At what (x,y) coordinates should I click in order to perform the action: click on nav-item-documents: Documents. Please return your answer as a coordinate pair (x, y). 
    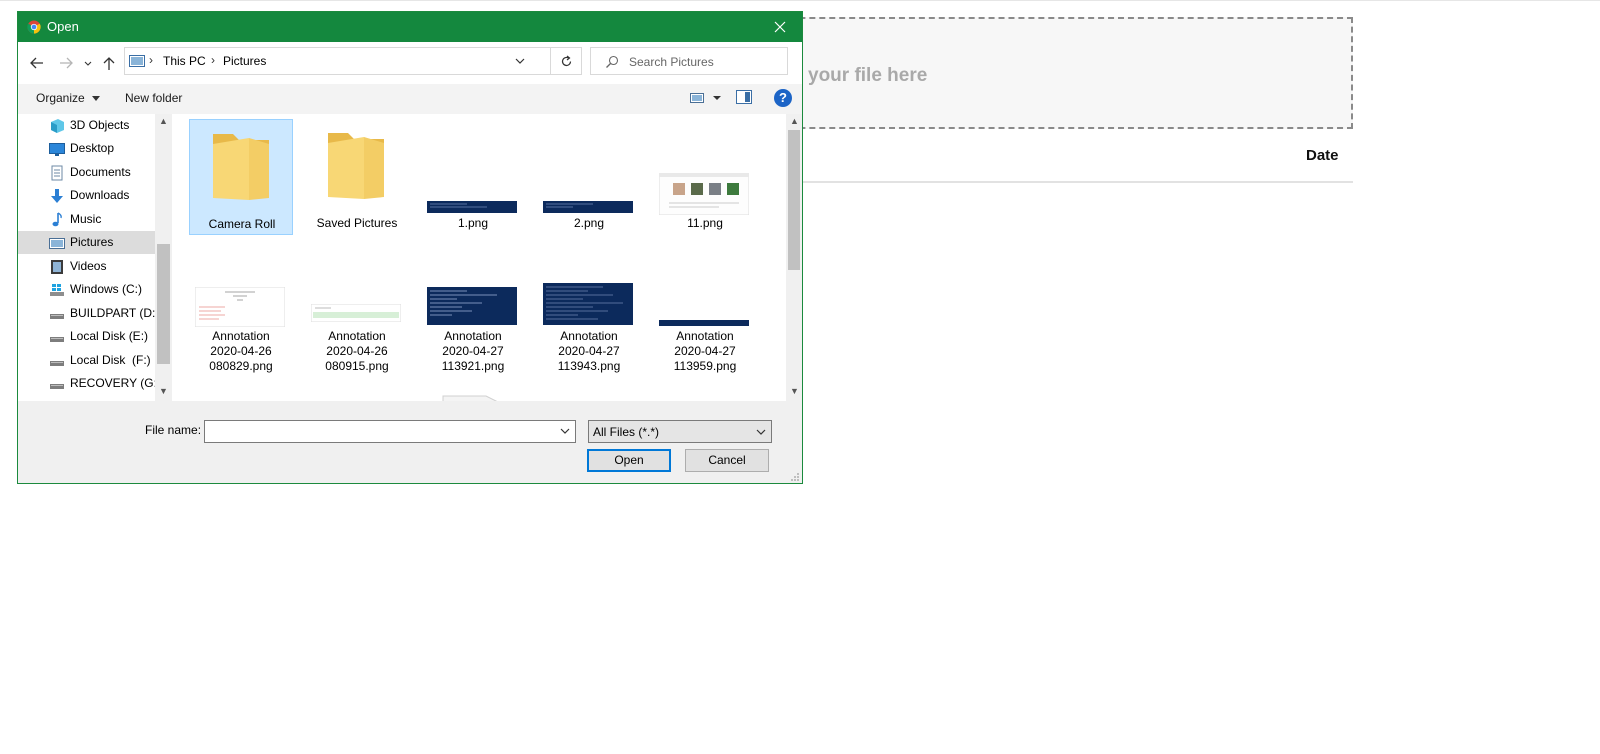
    Looking at the image, I should click on (86, 172).